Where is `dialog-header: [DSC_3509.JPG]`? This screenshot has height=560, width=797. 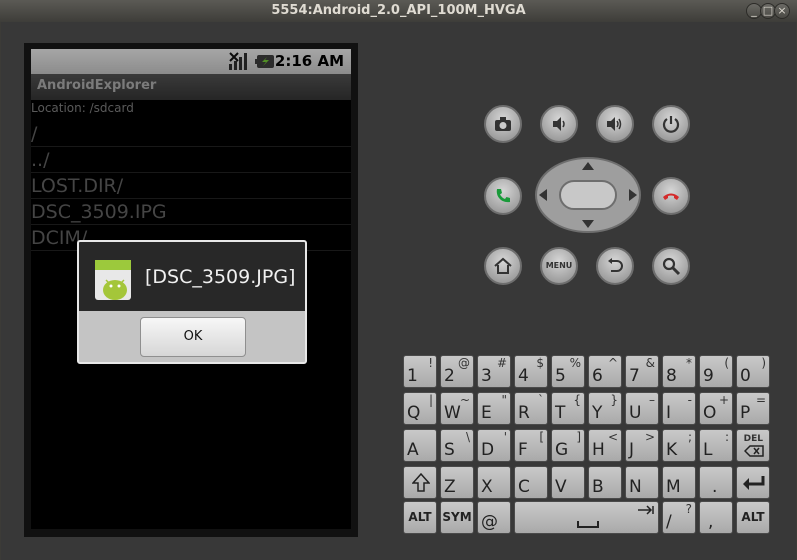
dialog-header: [DSC_3509.JPG] is located at coordinates (192, 276).